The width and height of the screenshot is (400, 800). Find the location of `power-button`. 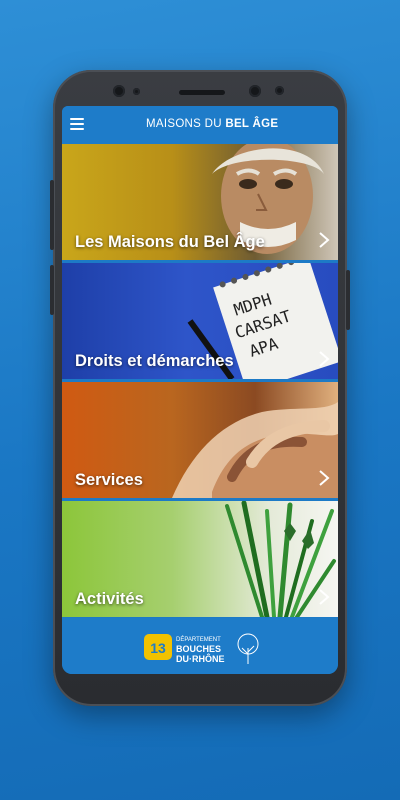

power-button is located at coordinates (348, 300).